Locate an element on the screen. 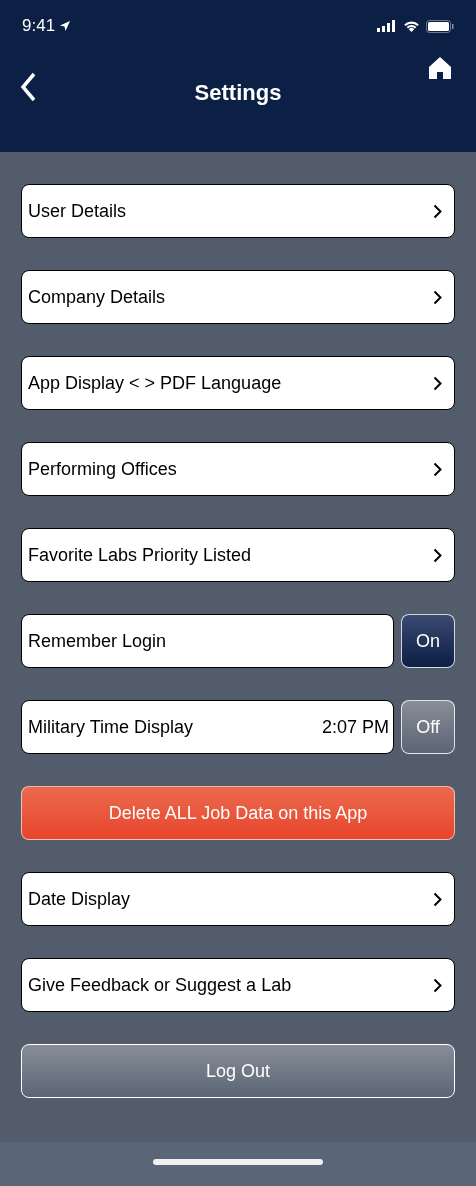 This screenshot has height=1186, width=476. time-value: 2:07 PM is located at coordinates (355, 727).